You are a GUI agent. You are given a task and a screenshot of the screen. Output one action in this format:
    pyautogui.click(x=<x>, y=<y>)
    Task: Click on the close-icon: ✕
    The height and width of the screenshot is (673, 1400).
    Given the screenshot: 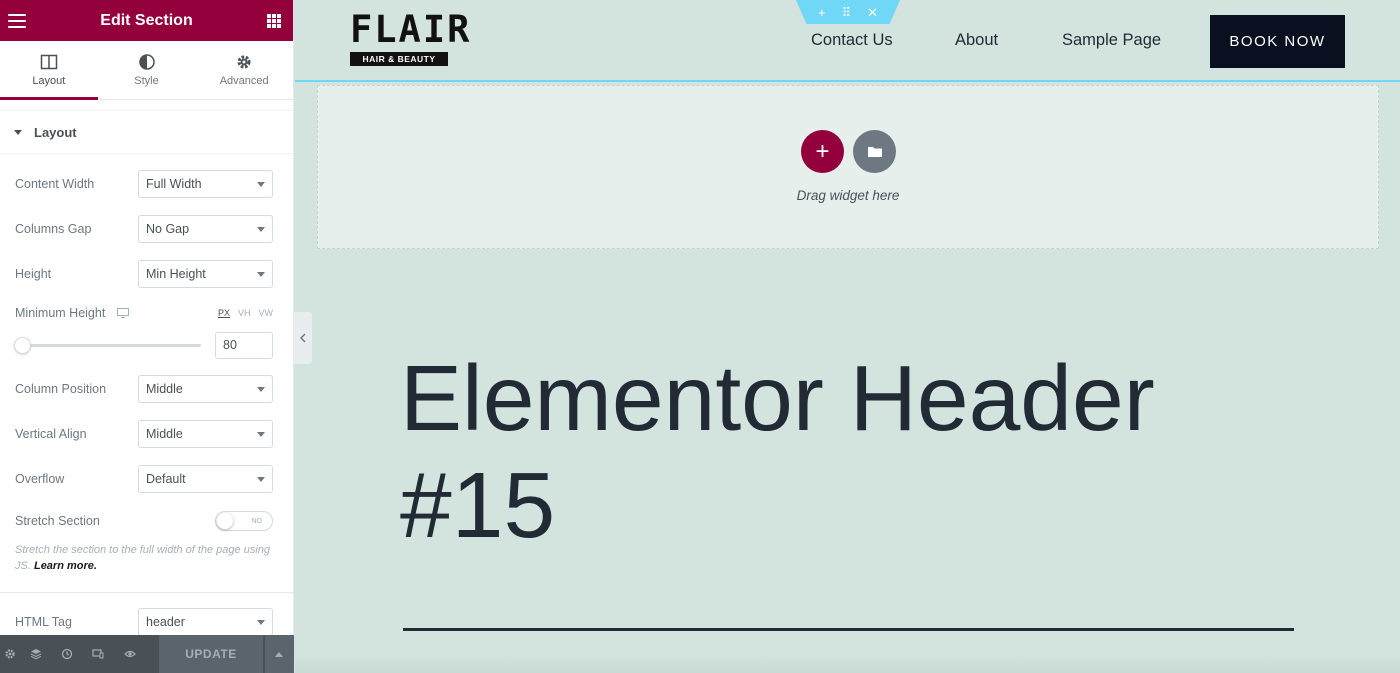 What is the action you would take?
    pyautogui.click(x=872, y=12)
    